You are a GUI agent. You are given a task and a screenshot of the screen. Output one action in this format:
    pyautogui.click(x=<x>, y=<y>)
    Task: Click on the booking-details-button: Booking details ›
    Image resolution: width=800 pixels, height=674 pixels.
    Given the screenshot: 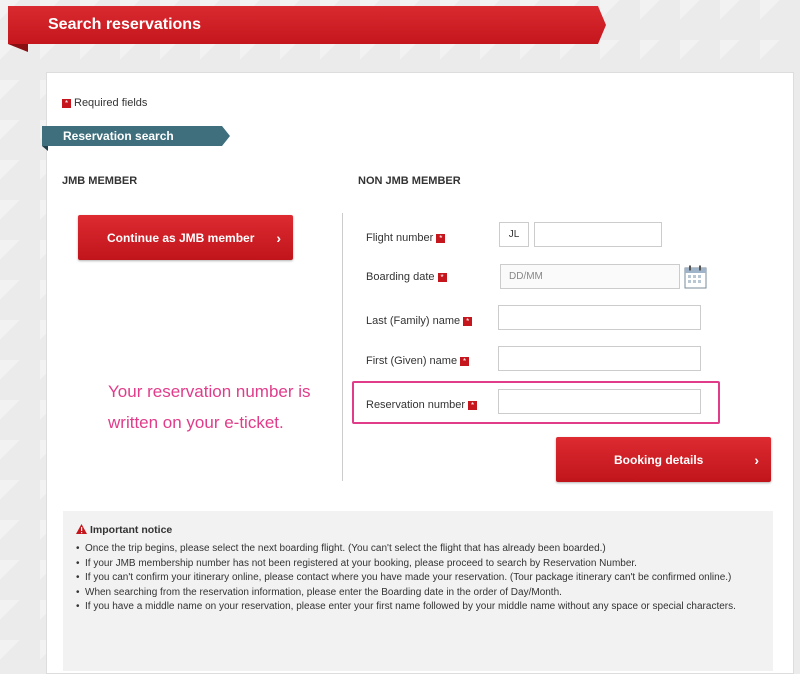 What is the action you would take?
    pyautogui.click(x=663, y=459)
    